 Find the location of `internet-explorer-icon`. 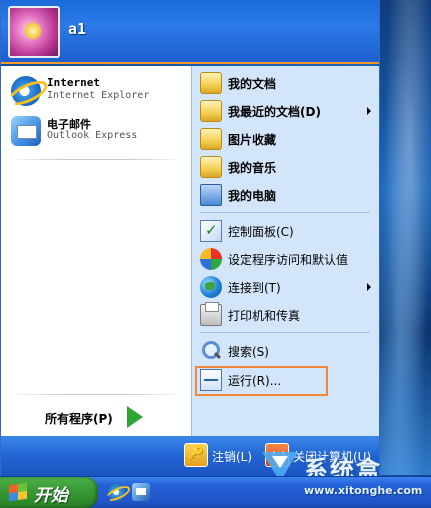

internet-explorer-icon is located at coordinates (26, 91).